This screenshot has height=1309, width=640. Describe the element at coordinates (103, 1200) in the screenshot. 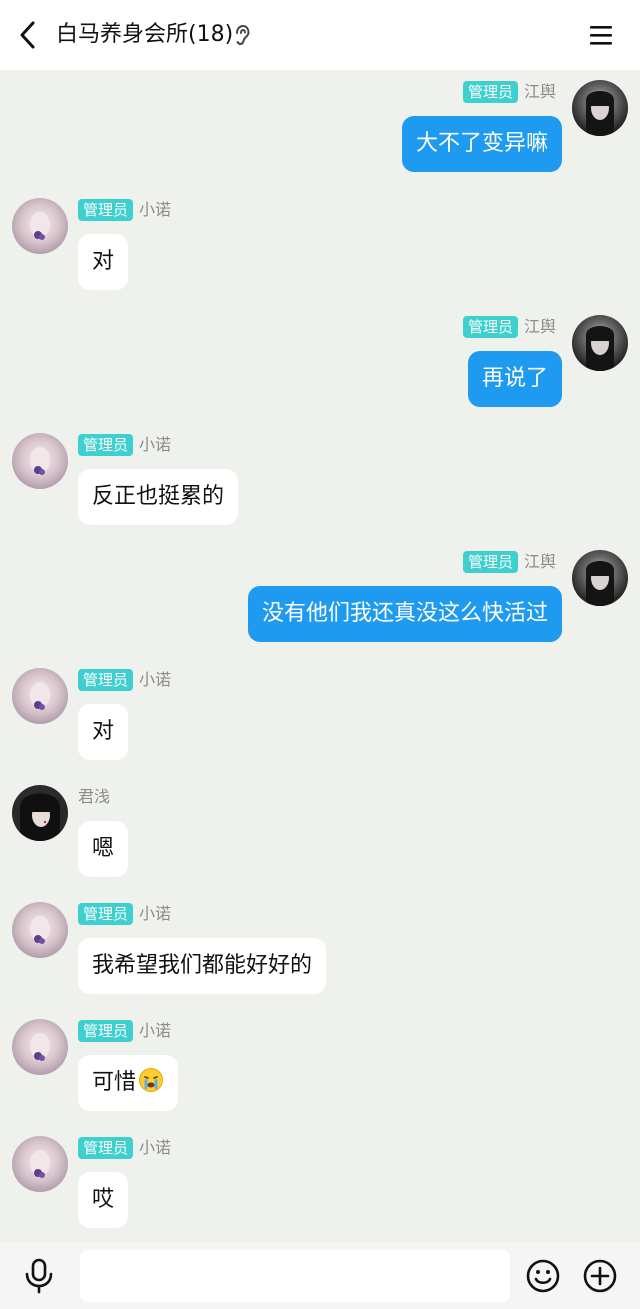

I see `message-bubble: 哎` at that location.